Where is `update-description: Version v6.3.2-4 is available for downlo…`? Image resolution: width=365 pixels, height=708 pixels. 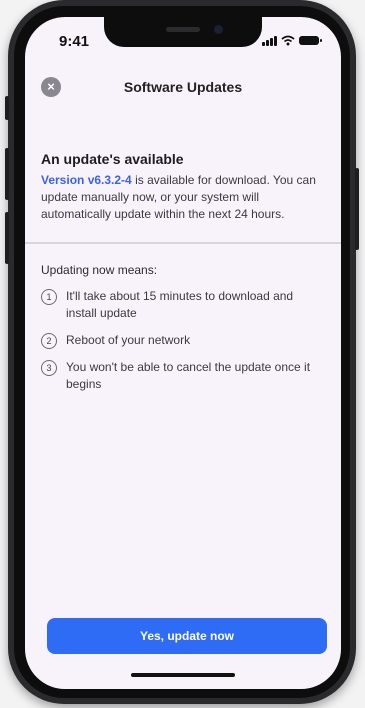 update-description: Version v6.3.2-4 is available for downlo… is located at coordinates (184, 197).